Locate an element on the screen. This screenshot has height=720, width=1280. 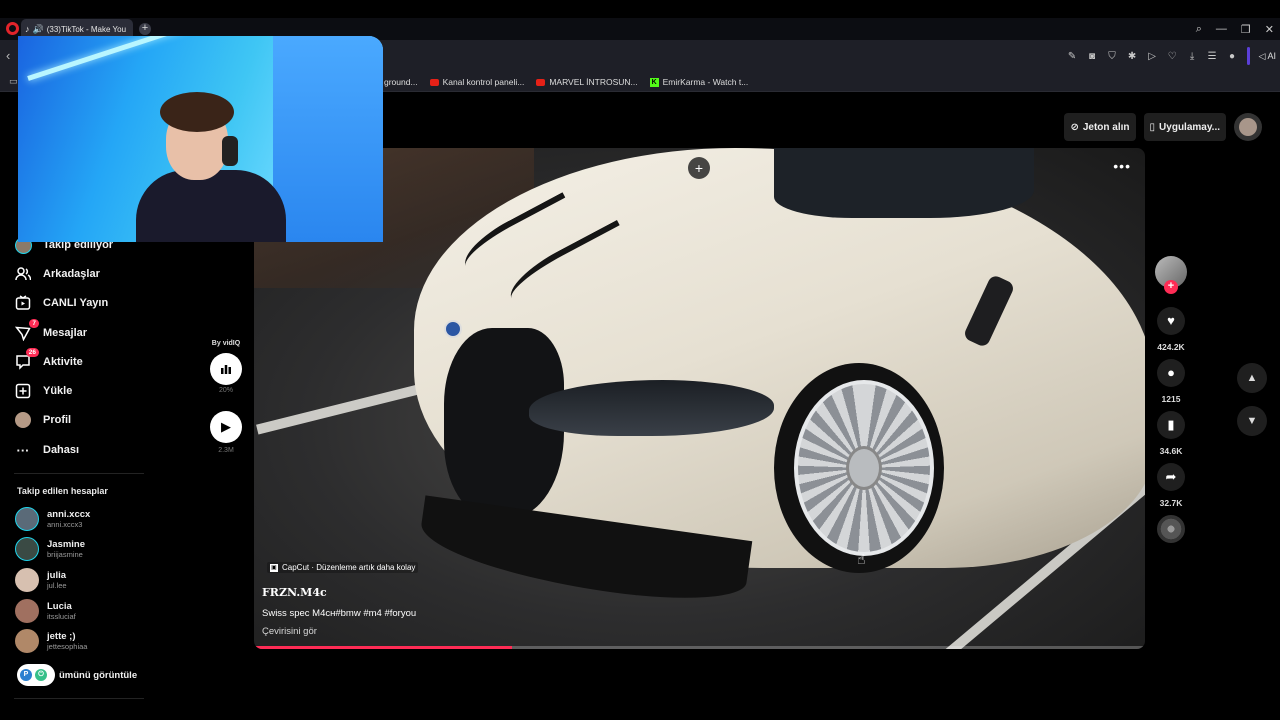
activity-badge: 26 is located at coordinates (32, 352).